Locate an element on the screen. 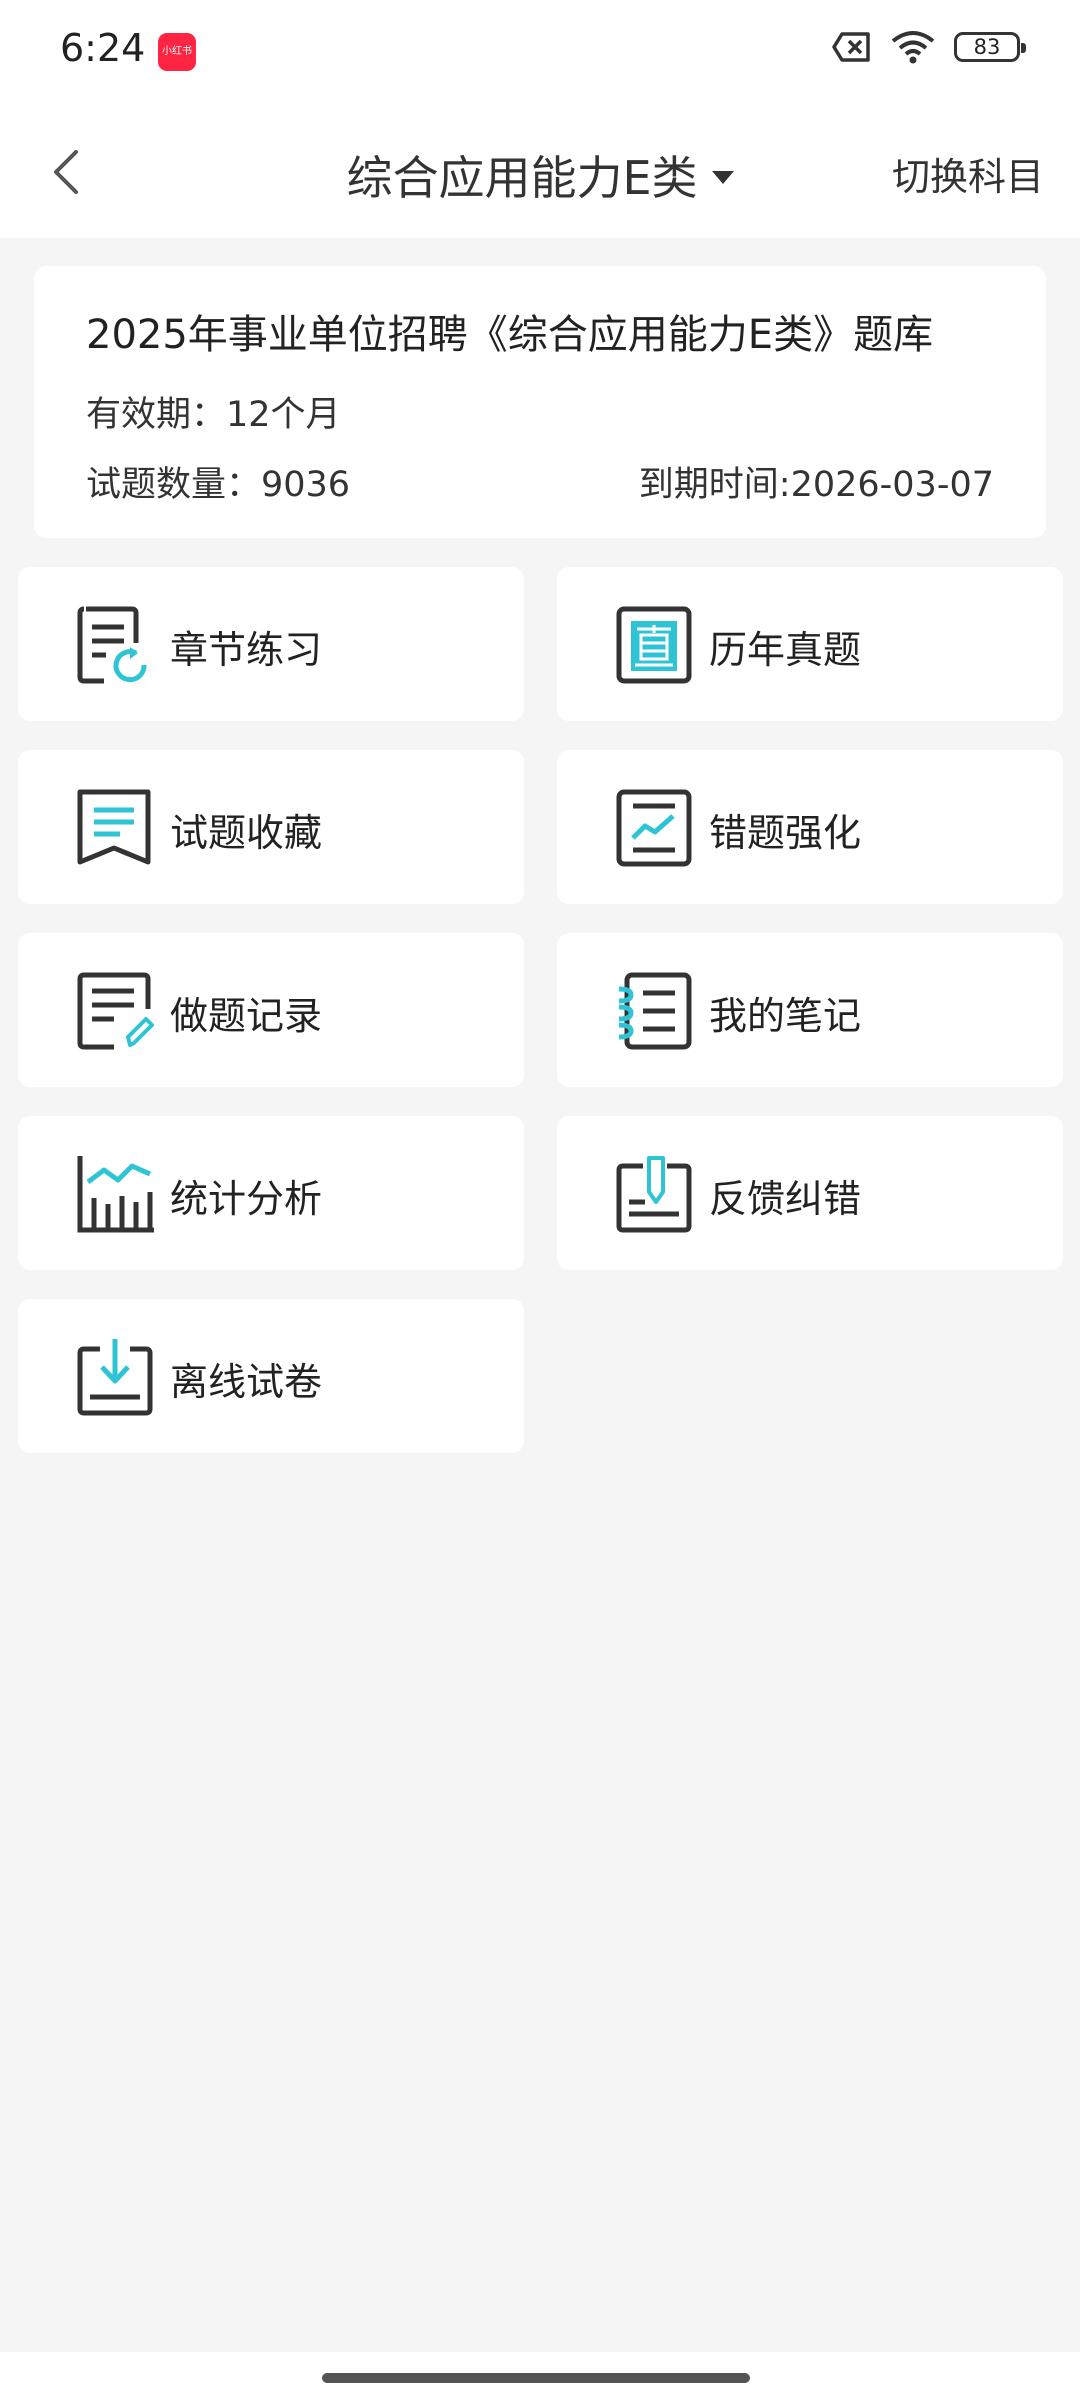  menu-practice-record: 做题记录 is located at coordinates (271, 1010).